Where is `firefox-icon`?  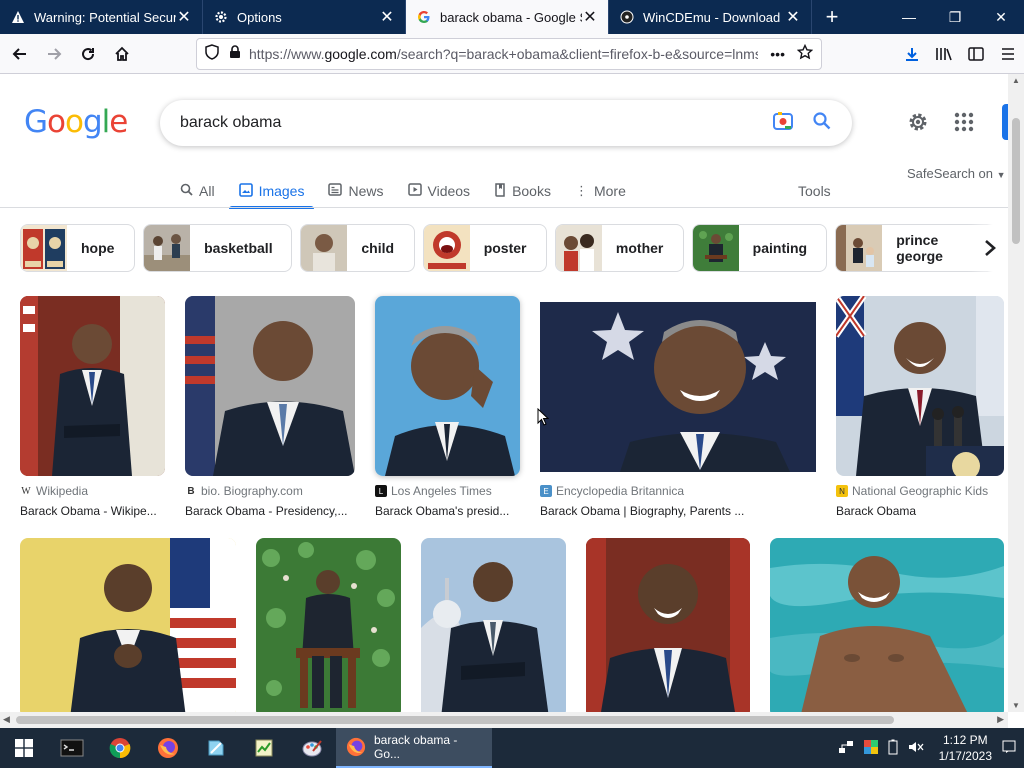 firefox-icon is located at coordinates (168, 748).